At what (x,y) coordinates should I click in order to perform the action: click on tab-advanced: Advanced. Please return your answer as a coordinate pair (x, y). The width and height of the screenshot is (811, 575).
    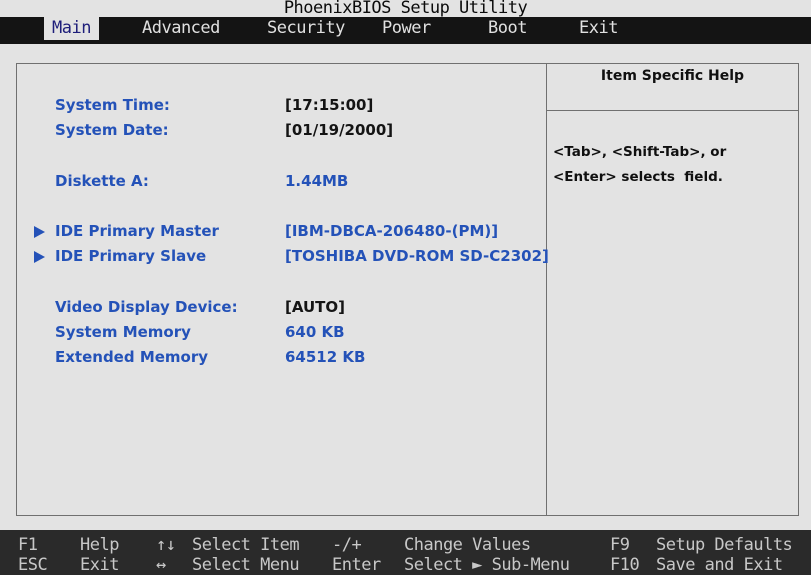
    Looking at the image, I should click on (181, 28).